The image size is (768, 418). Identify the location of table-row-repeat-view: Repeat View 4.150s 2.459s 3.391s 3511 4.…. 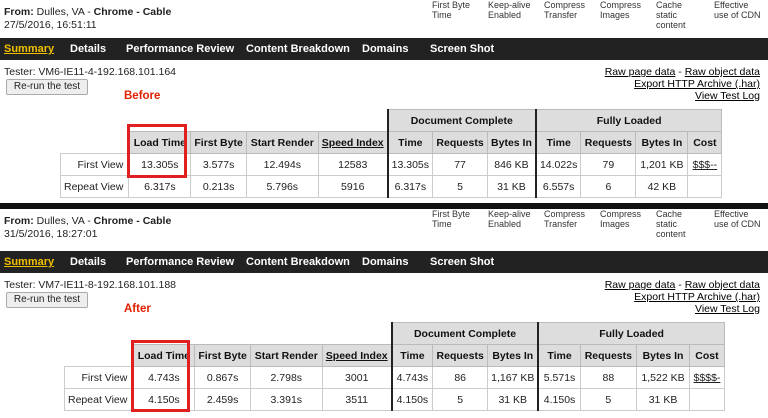
(394, 399).